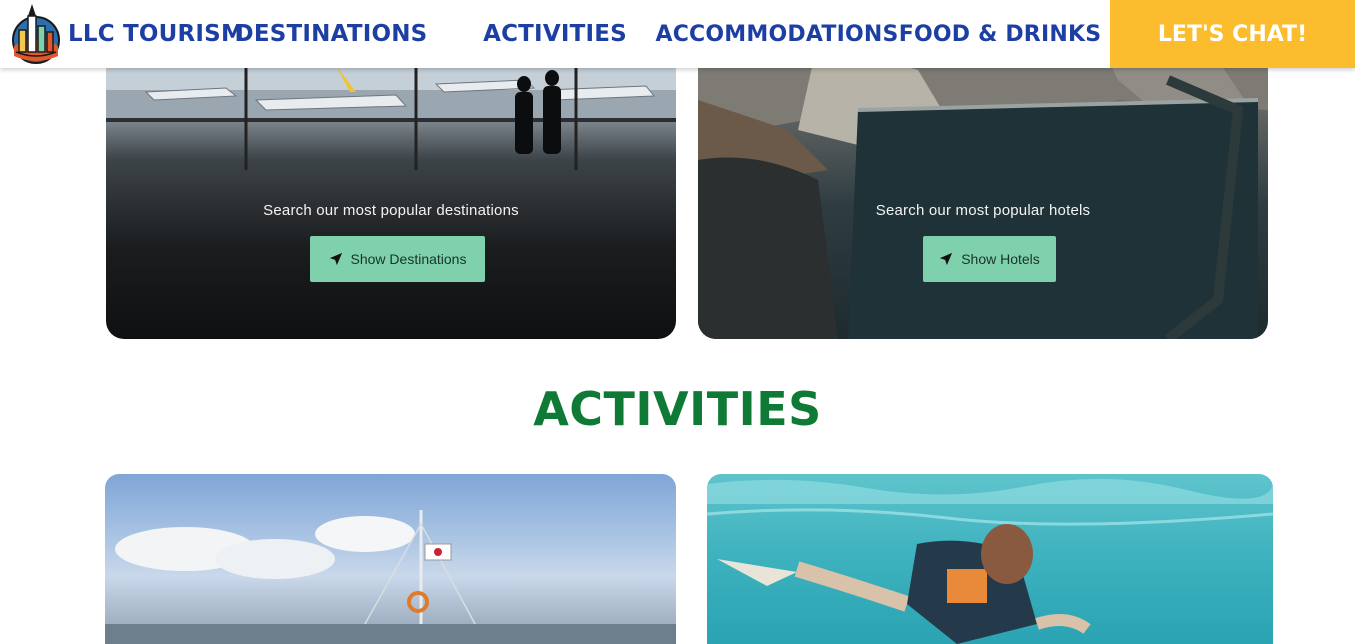  Describe the element at coordinates (36, 33) in the screenshot. I see `city-logo-icon` at that location.